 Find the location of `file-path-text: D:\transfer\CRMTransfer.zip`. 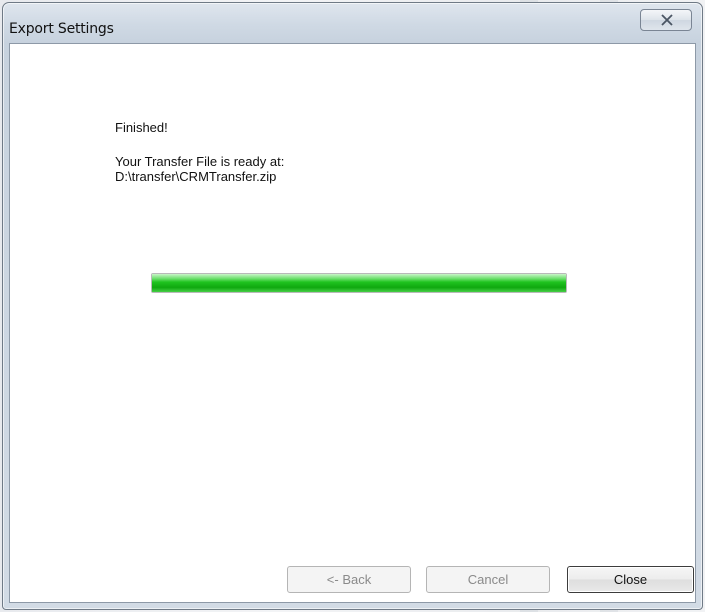

file-path-text: D:\transfer\CRMTransfer.zip is located at coordinates (196, 176).